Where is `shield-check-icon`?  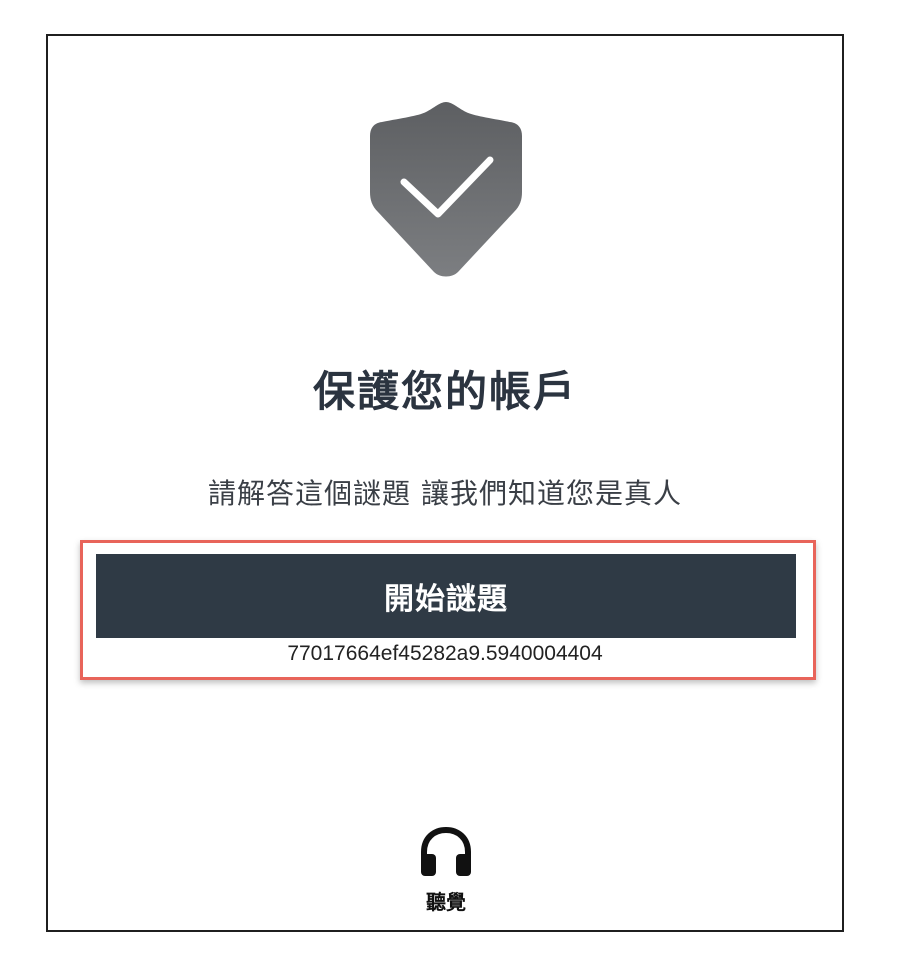 shield-check-icon is located at coordinates (446, 191).